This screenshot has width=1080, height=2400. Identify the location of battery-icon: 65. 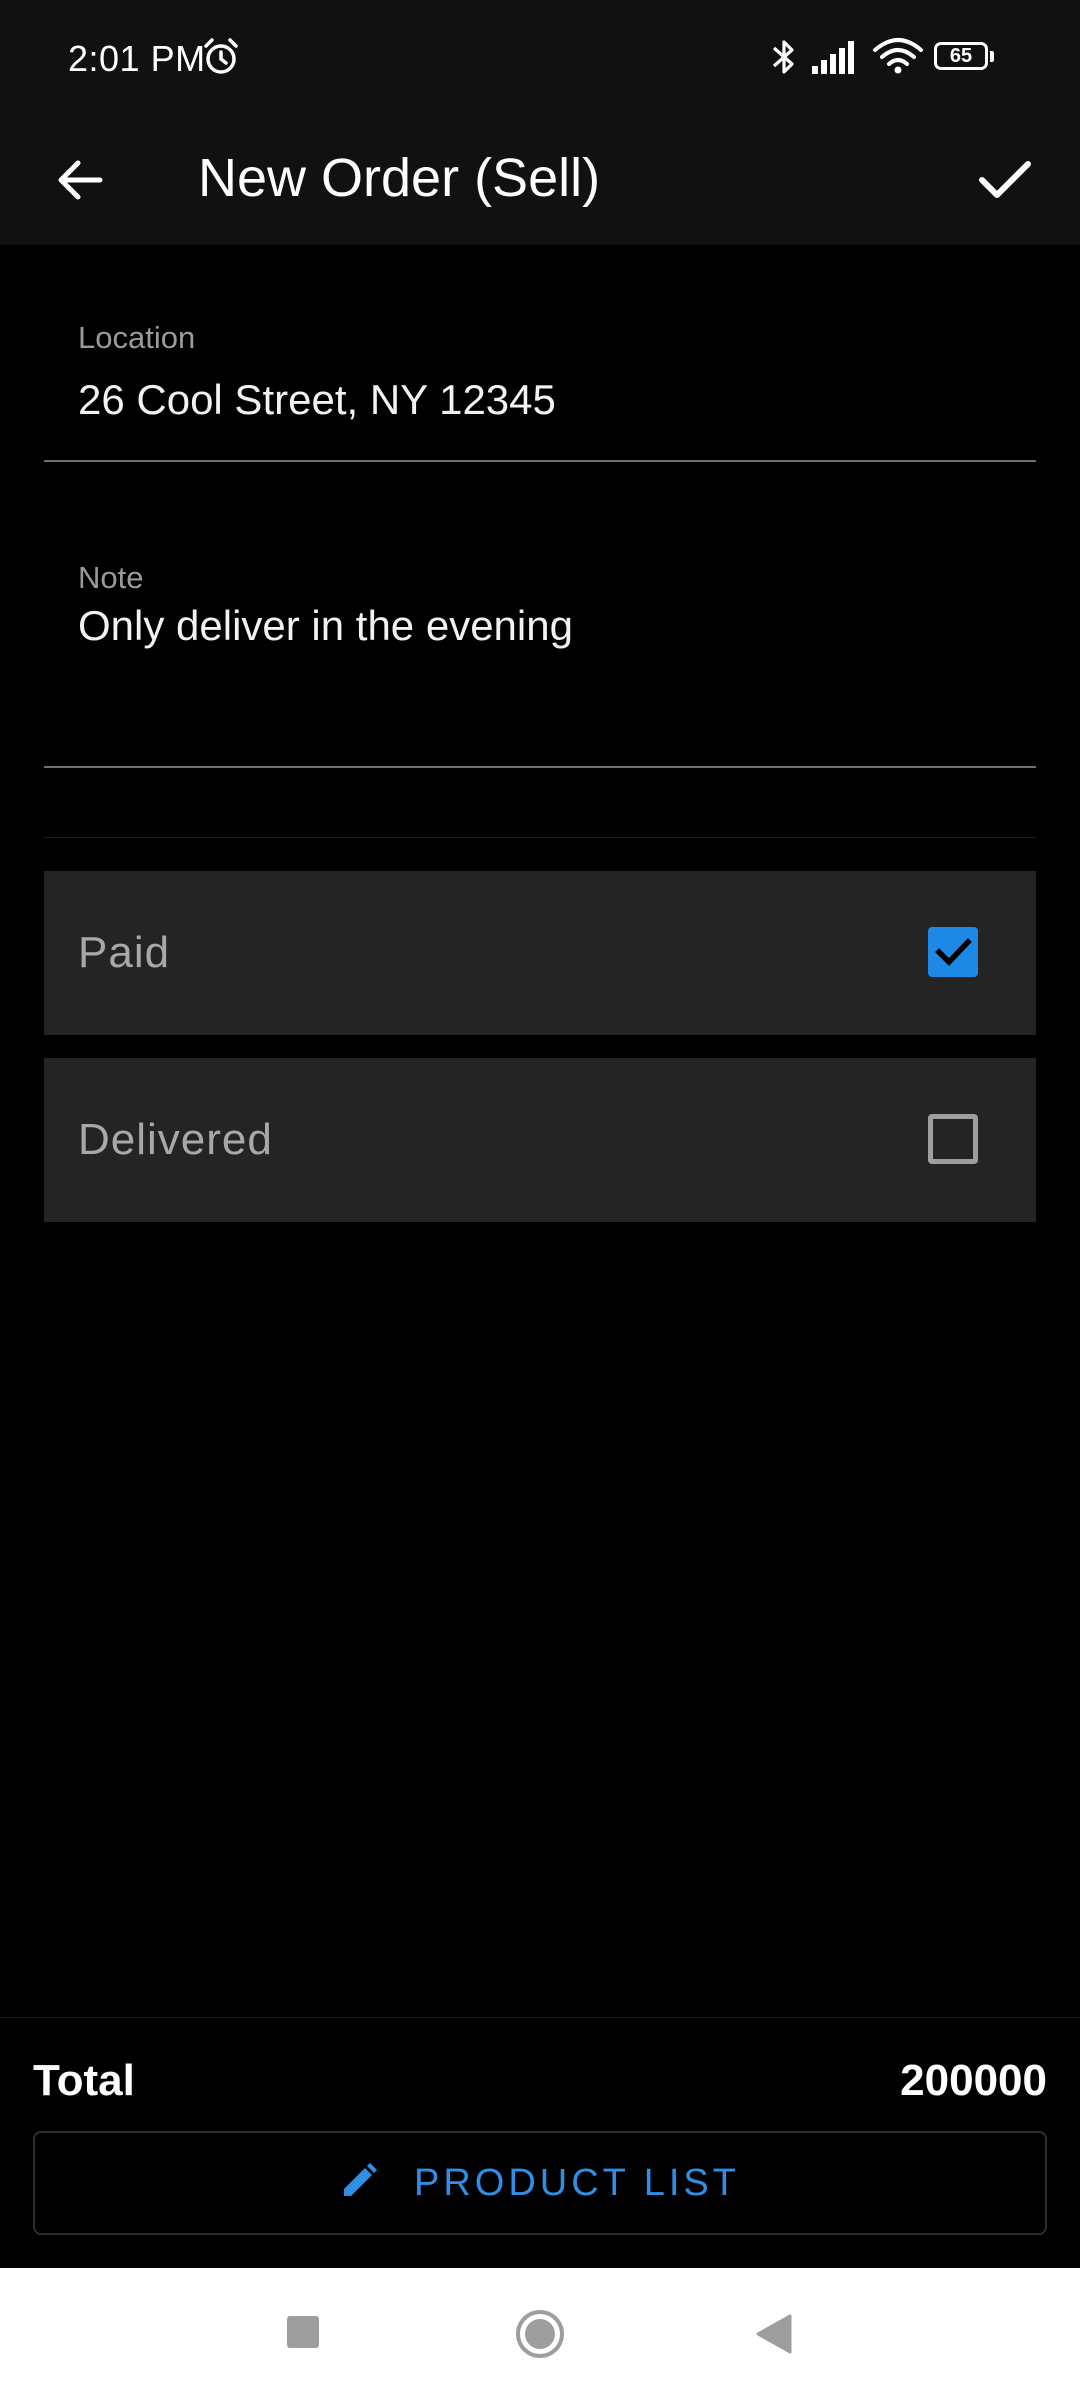
(964, 57).